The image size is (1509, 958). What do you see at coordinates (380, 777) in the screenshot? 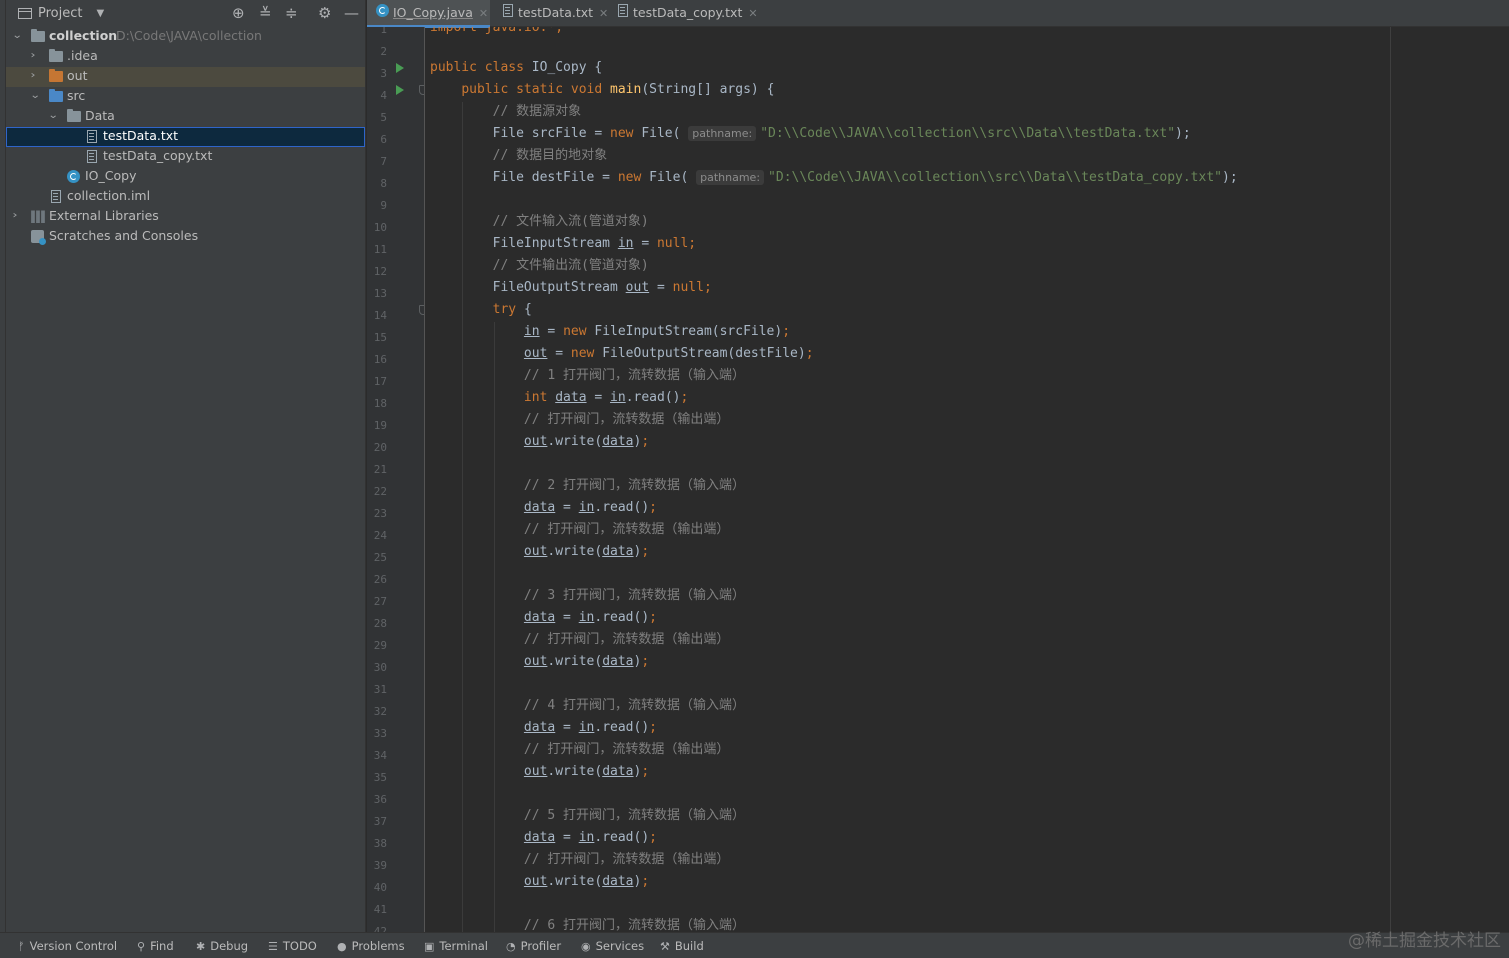
I see `line-number: 35` at bounding box center [380, 777].